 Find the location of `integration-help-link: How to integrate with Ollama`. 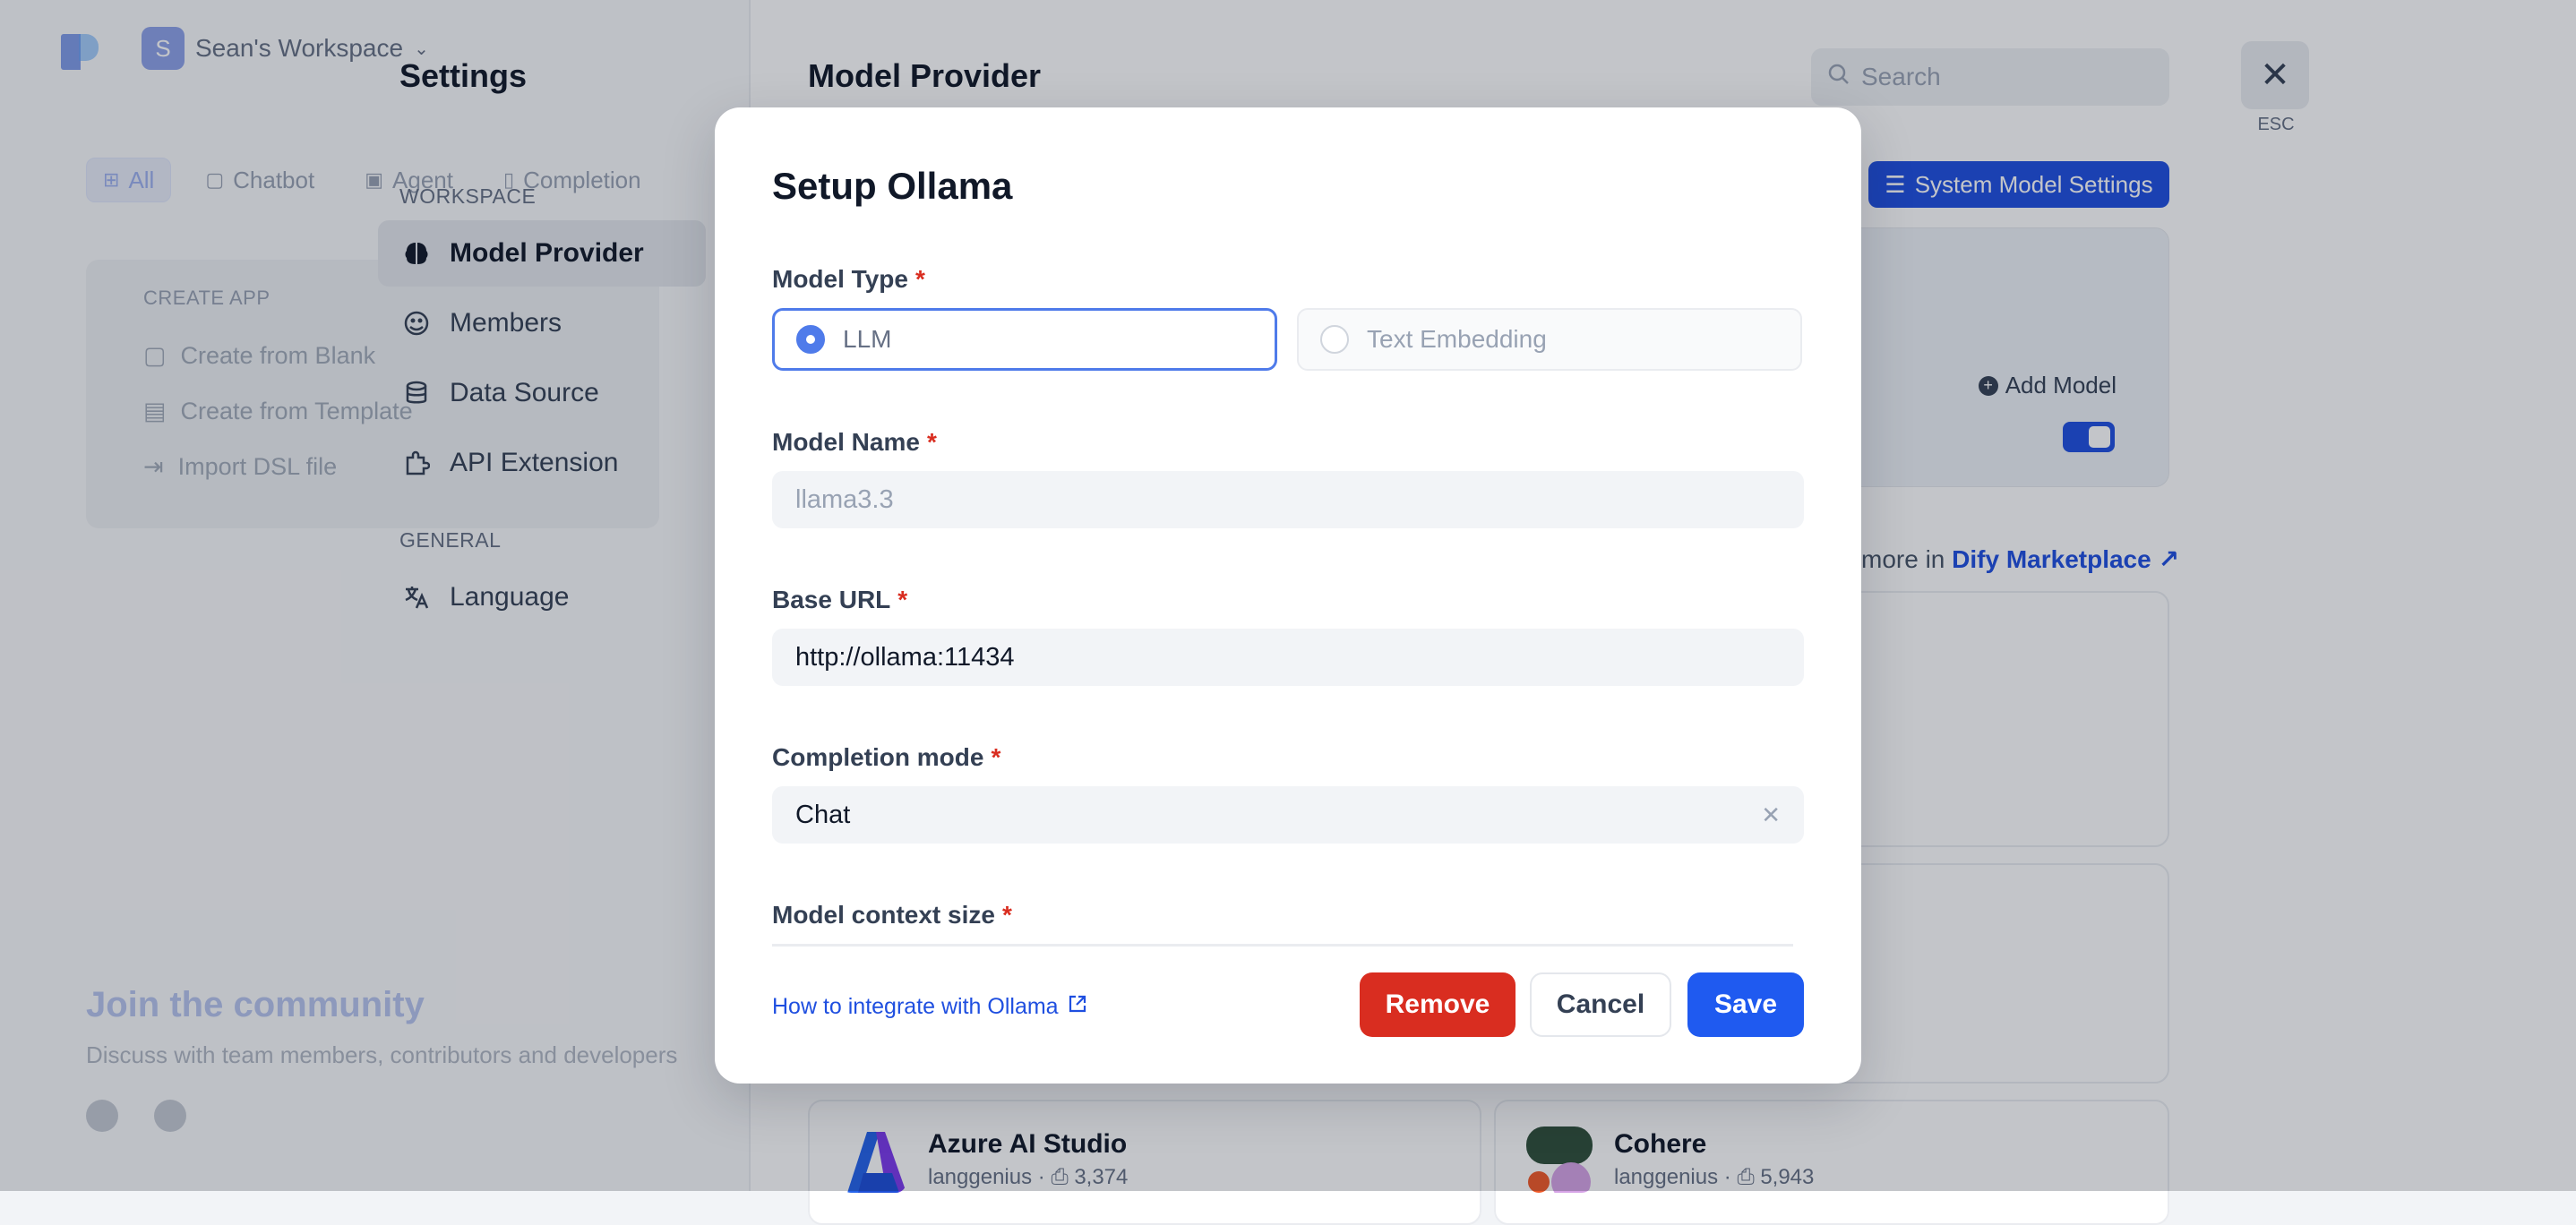

integration-help-link: How to integrate with Ollama is located at coordinates (929, 1007).